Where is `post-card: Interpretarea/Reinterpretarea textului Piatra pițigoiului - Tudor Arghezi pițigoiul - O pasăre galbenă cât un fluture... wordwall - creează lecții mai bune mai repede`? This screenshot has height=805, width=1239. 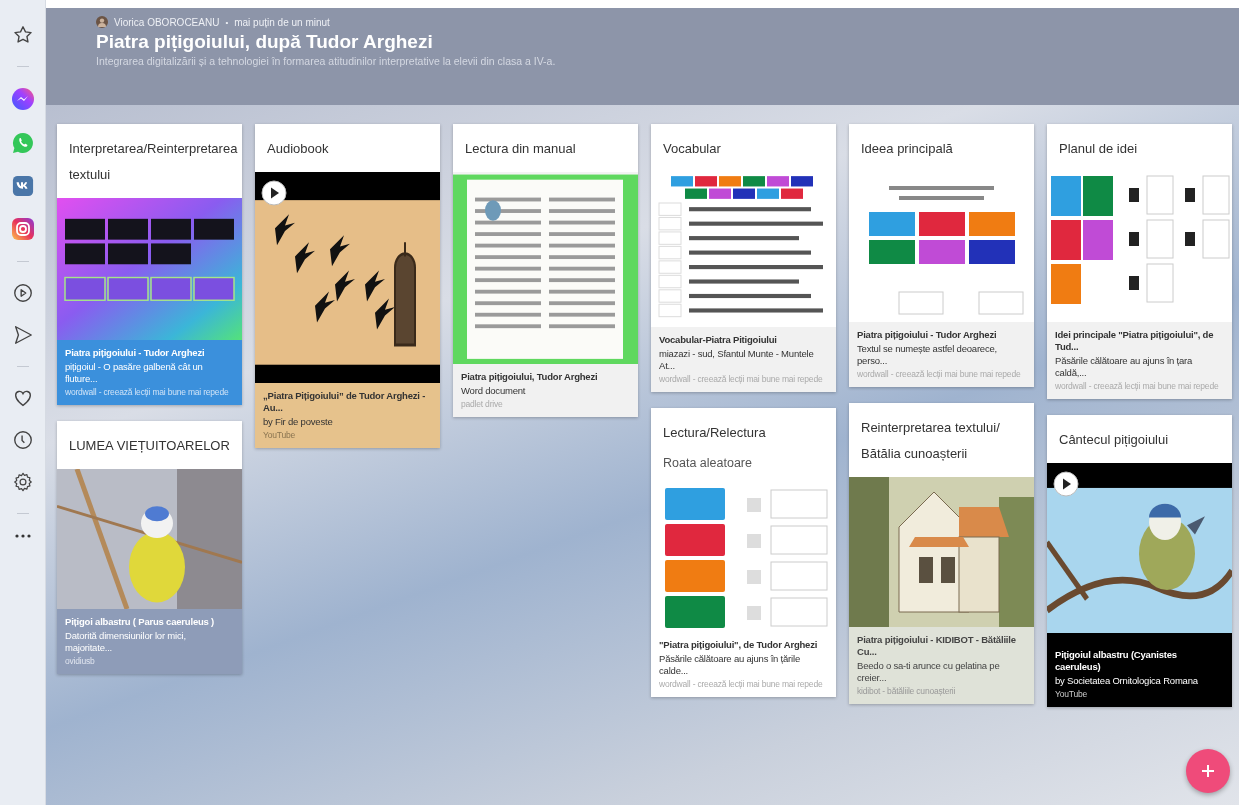
post-card: Interpretarea/Reinterpretarea textului Piatra pițigoiului - Tudor Arghezi pițigoiul - O pasăre galbenă cât un fluture... wordwall - creează lecții mai bune mai repede is located at coordinates (149, 264).